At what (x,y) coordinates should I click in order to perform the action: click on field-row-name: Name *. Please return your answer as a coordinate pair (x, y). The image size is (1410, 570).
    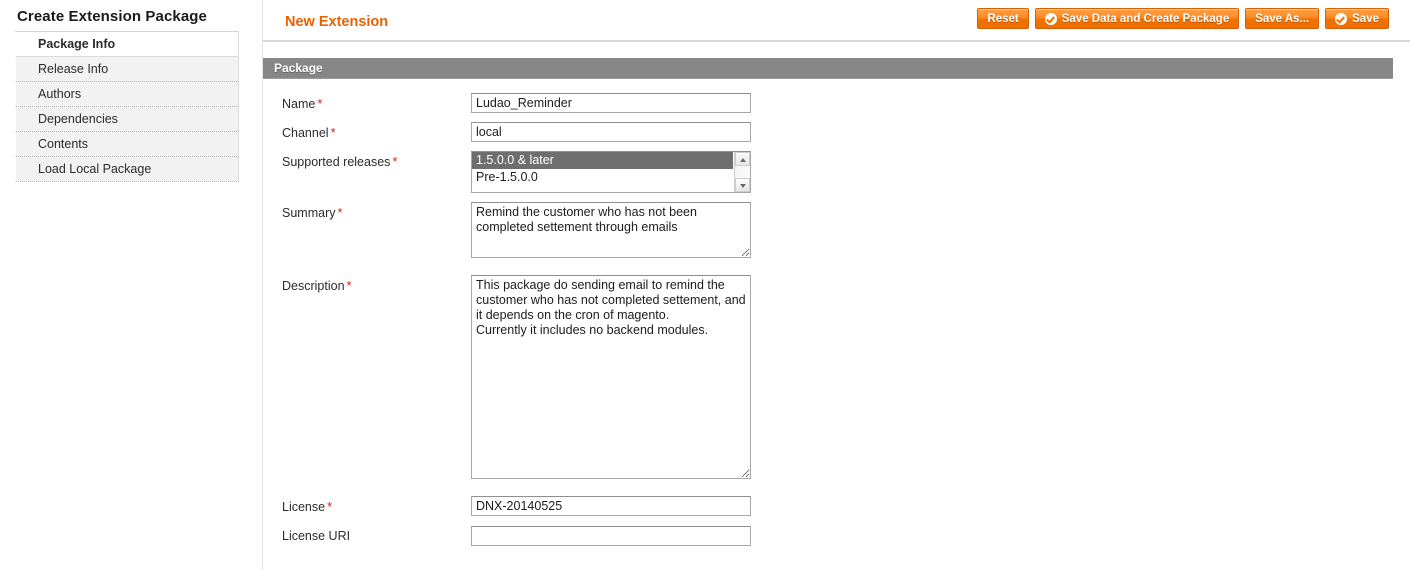
    Looking at the image, I should click on (828, 103).